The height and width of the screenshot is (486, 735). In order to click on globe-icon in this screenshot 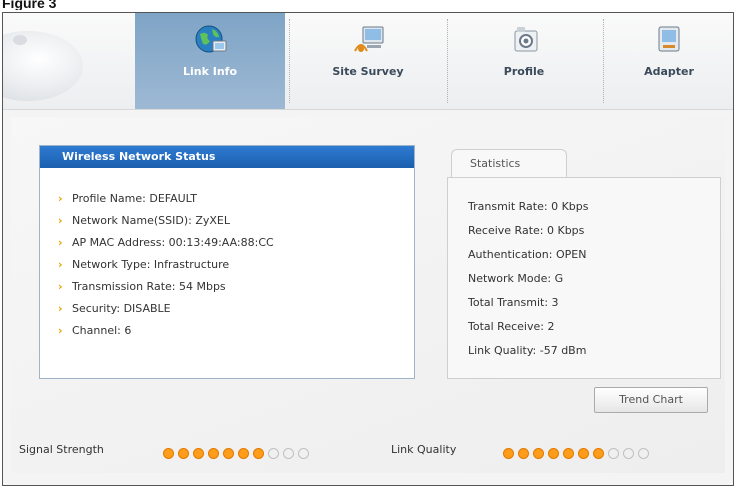, I will do `click(211, 39)`.